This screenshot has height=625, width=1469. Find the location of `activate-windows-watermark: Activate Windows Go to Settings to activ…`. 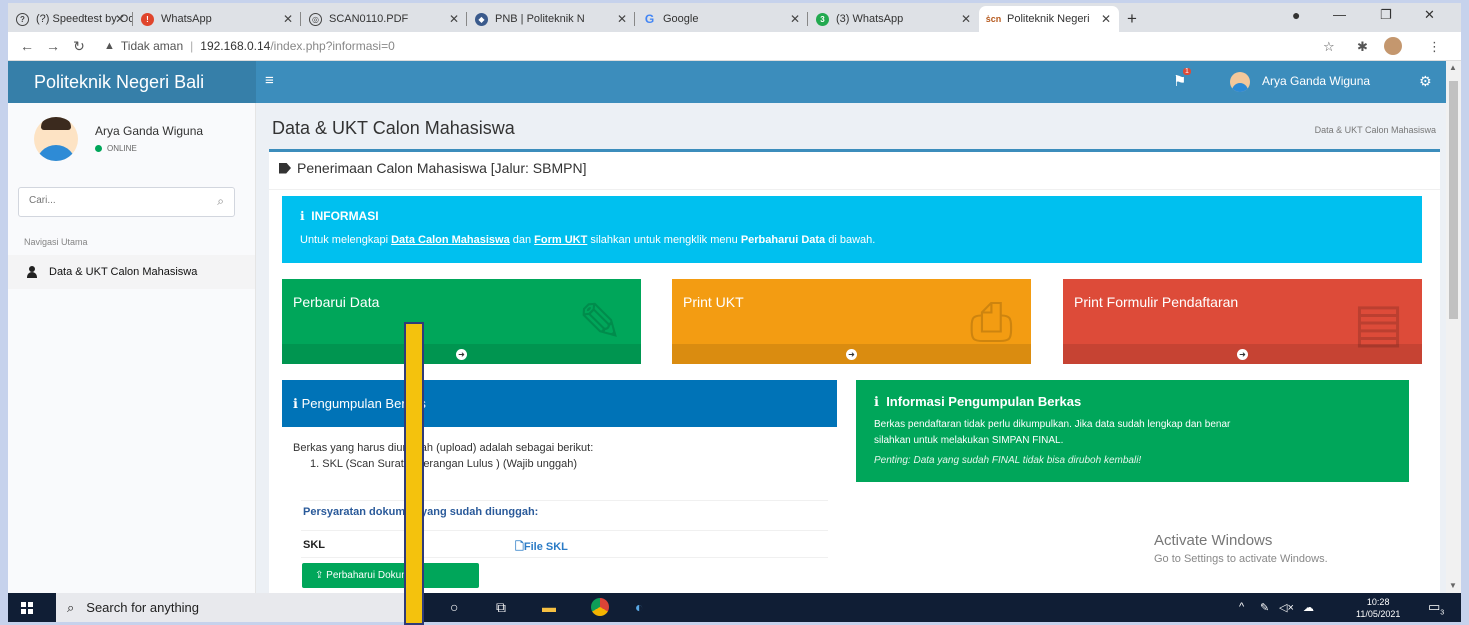

activate-windows-watermark: Activate Windows Go to Settings to activ… is located at coordinates (1241, 548).